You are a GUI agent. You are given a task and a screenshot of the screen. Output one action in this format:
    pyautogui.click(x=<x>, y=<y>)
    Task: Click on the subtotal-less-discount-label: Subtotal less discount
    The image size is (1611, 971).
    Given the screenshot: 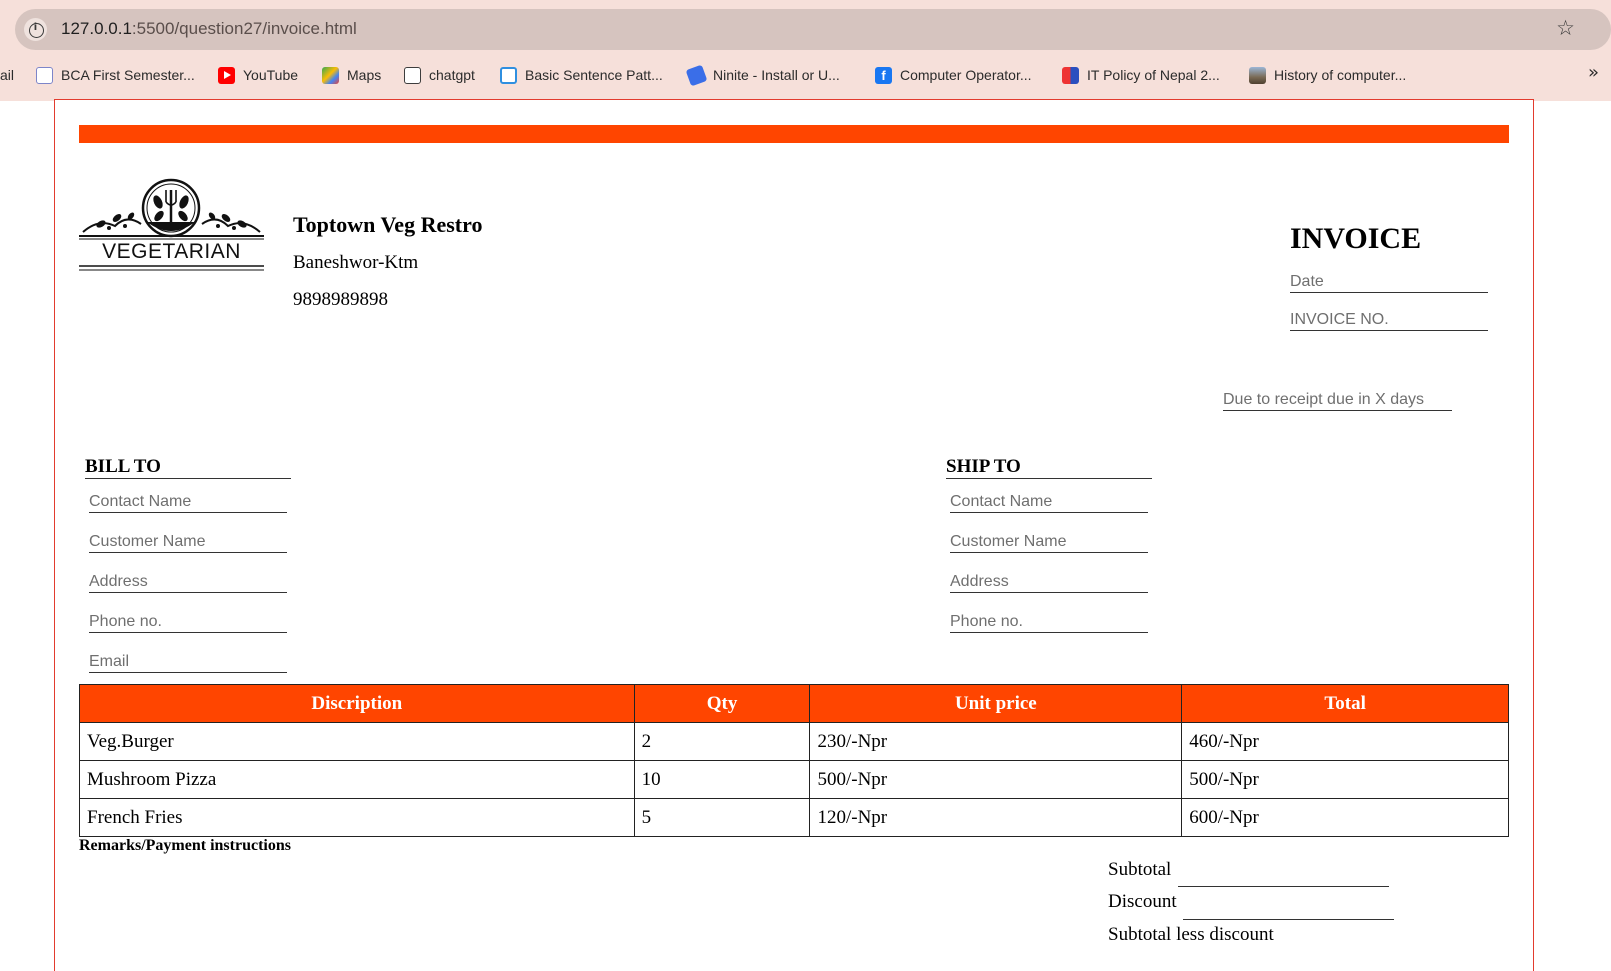 What is the action you would take?
    pyautogui.click(x=1191, y=934)
    